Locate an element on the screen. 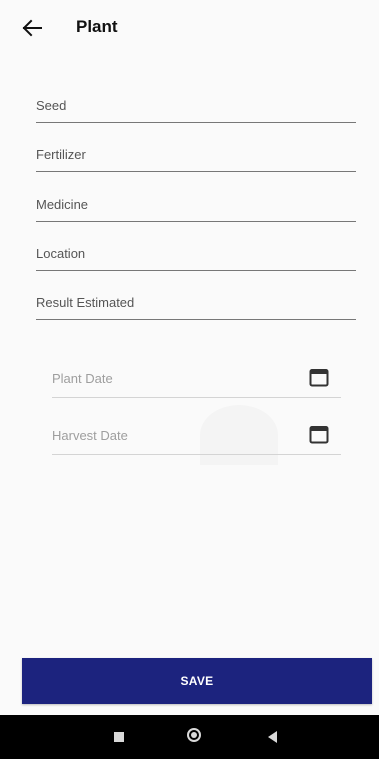 The height and width of the screenshot is (759, 379). fertilizer-label: Fertilizer is located at coordinates (61, 154).